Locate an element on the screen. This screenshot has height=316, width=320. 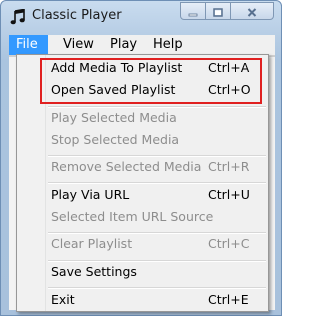
menu-item-label: Save Settings is located at coordinates (94, 271).